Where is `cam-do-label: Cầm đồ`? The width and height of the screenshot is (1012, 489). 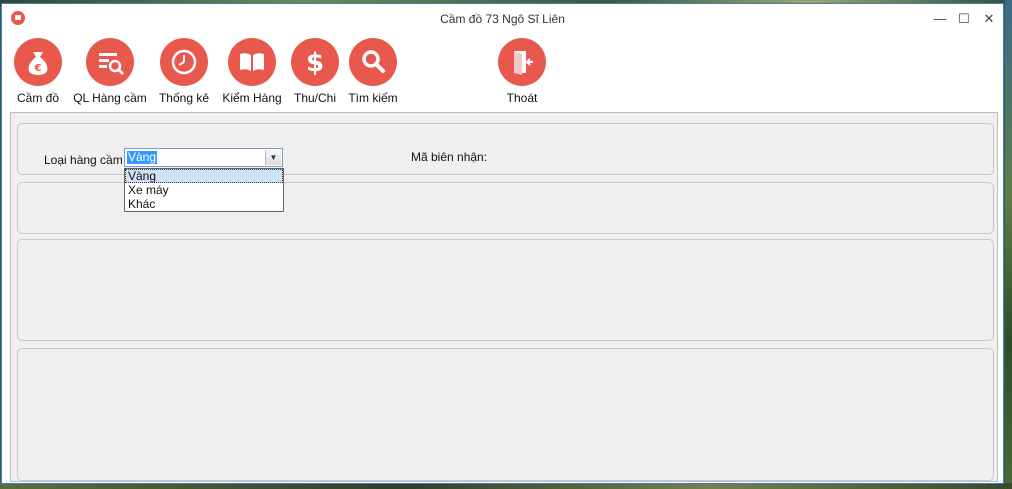
cam-do-label: Cầm đồ is located at coordinates (38, 98).